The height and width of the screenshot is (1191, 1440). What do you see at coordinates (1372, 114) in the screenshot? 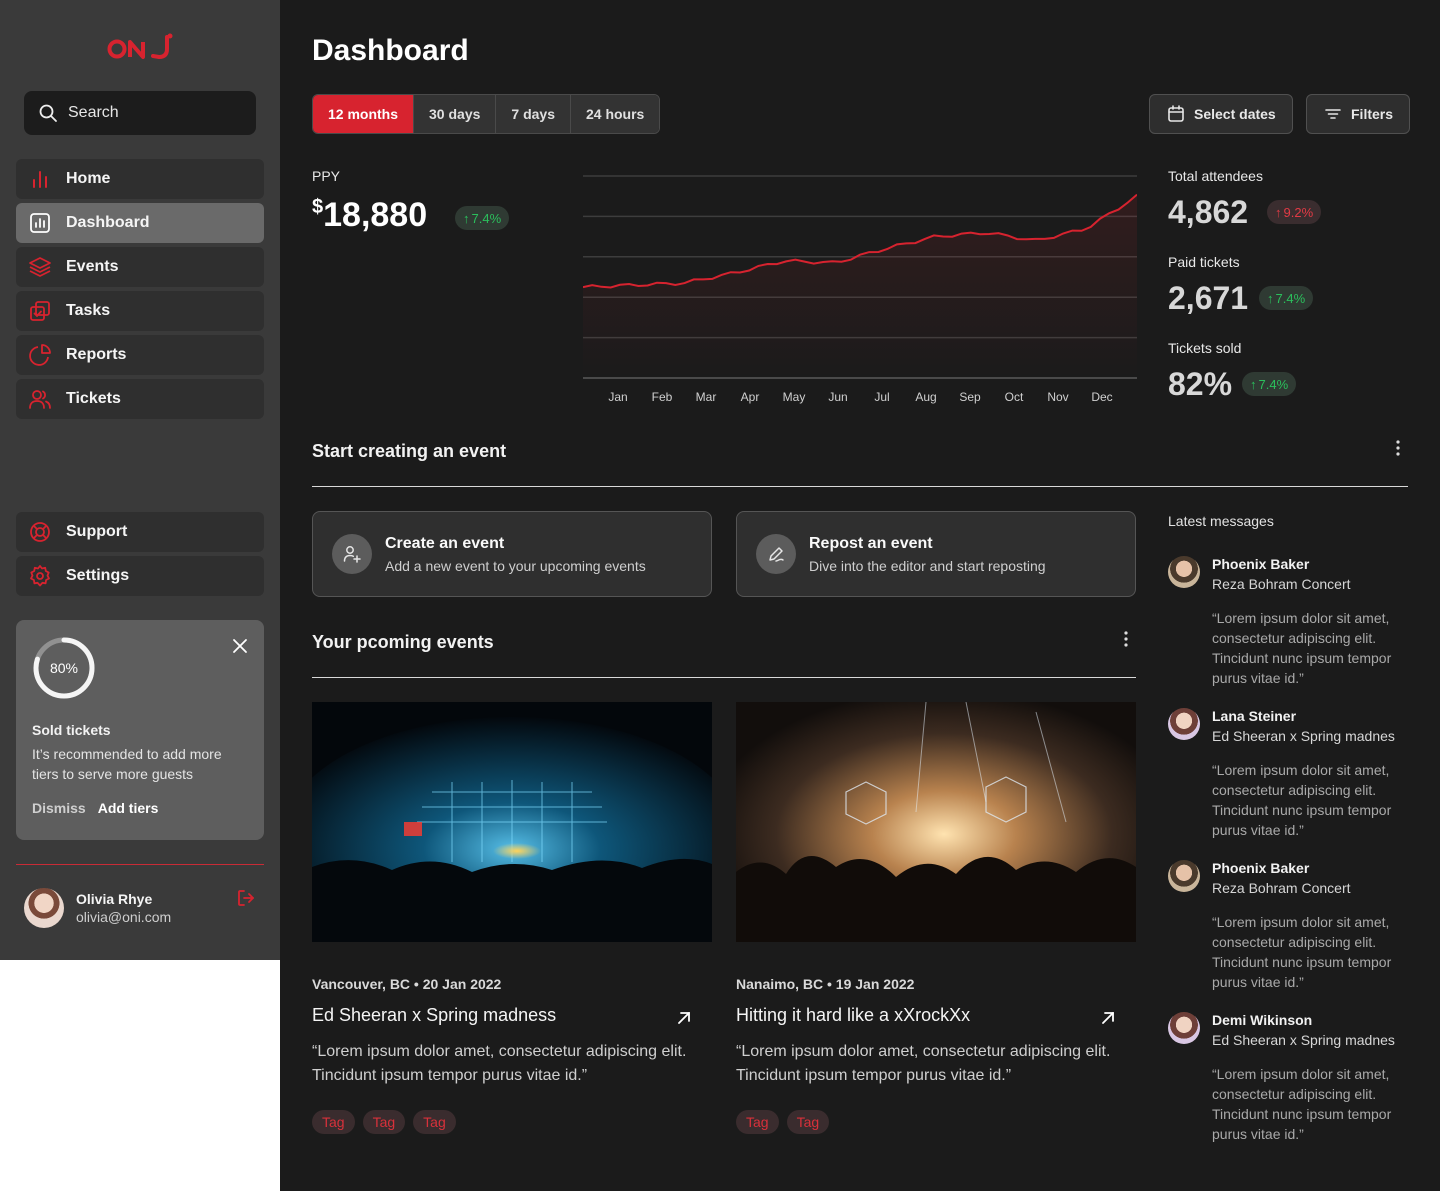
I see `filters-label: Filters` at bounding box center [1372, 114].